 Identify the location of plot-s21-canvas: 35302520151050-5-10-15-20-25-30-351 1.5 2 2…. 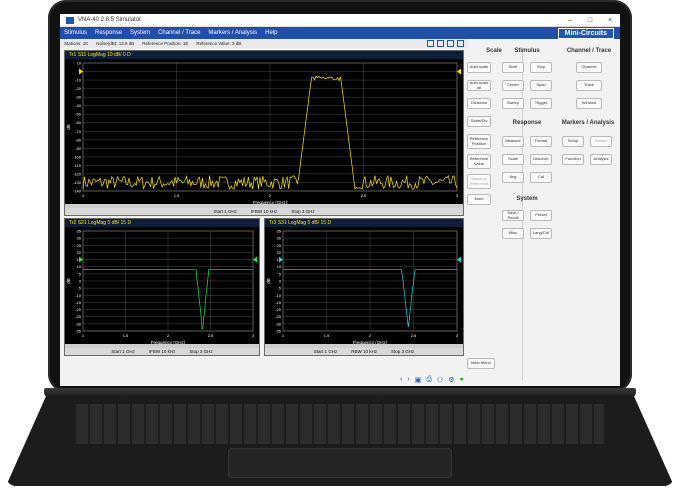
(162, 288).